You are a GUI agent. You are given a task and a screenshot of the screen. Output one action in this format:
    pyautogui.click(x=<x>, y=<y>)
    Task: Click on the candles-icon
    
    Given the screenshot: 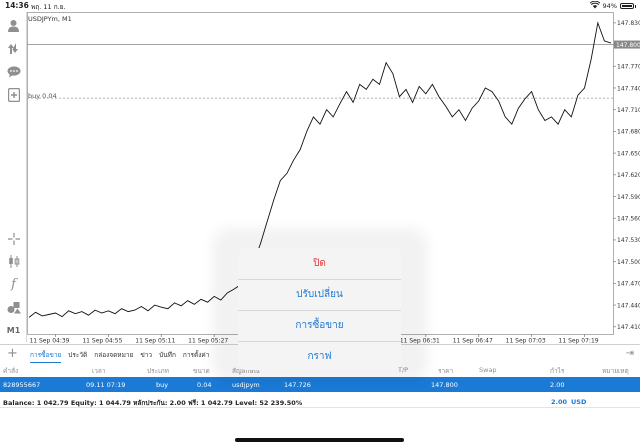 What is the action you would take?
    pyautogui.click(x=13, y=261)
    